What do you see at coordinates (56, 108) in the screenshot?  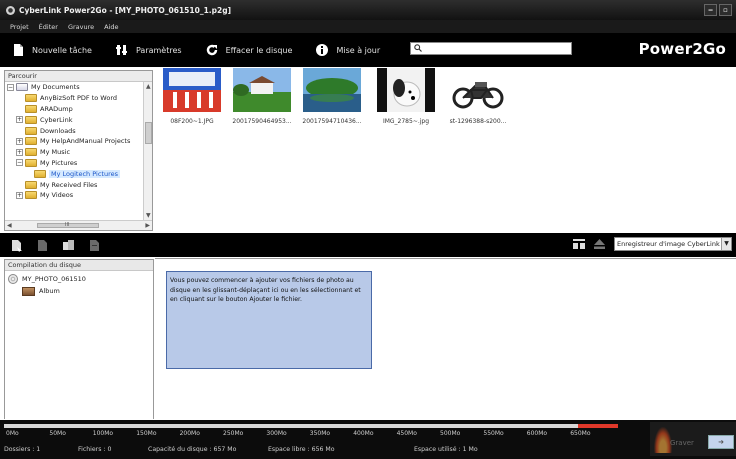 I see `tree-item-label: ARADump` at bounding box center [56, 108].